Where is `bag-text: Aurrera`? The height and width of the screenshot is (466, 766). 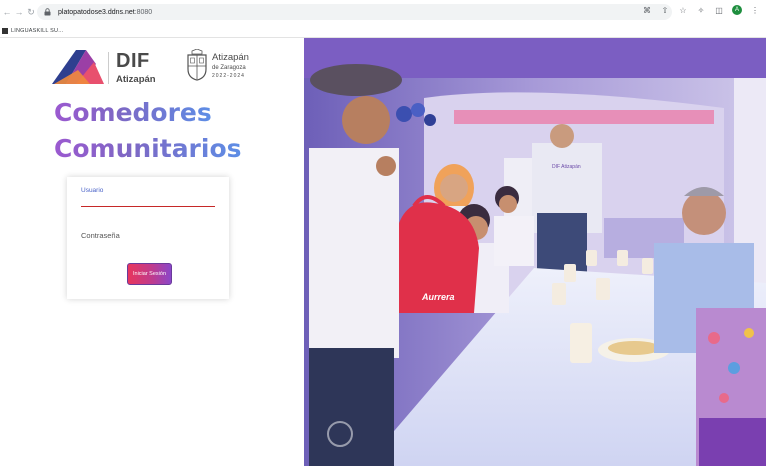
bag-text: Aurrera is located at coordinates (438, 297).